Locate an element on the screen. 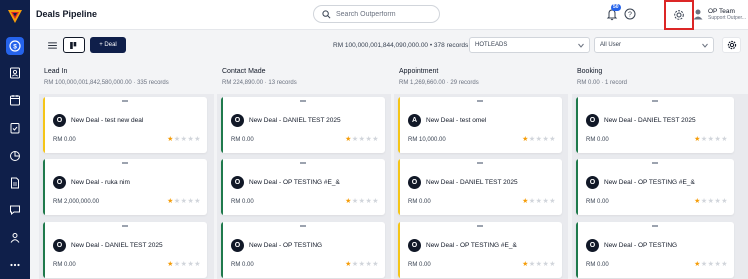 This screenshot has width=748, height=279. list-view-button is located at coordinates (52, 45).